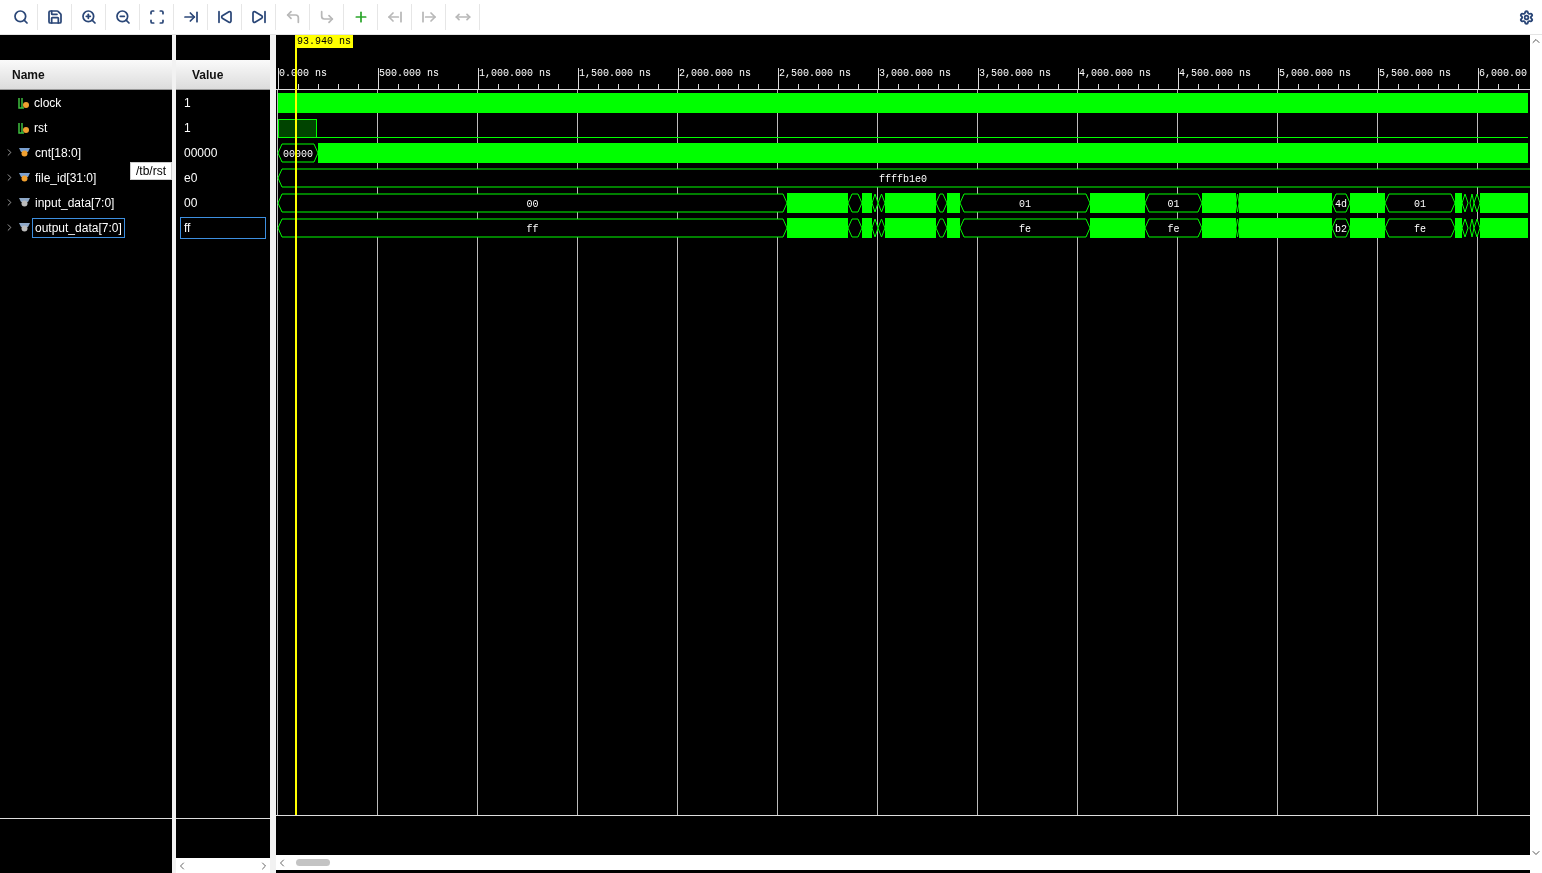 The image size is (1542, 873). Describe the element at coordinates (1215, 73) in the screenshot. I see `time-tick-label: 4,500.000 ns` at that location.